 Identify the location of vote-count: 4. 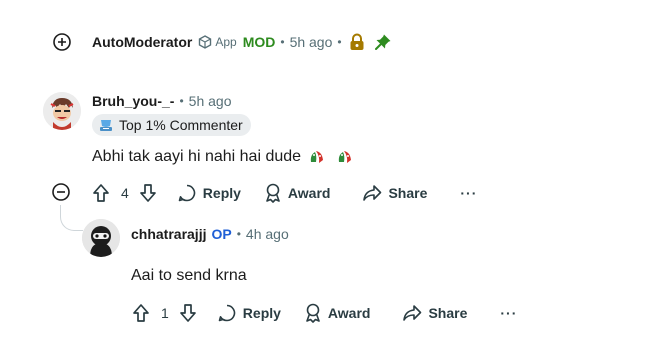
(125, 193).